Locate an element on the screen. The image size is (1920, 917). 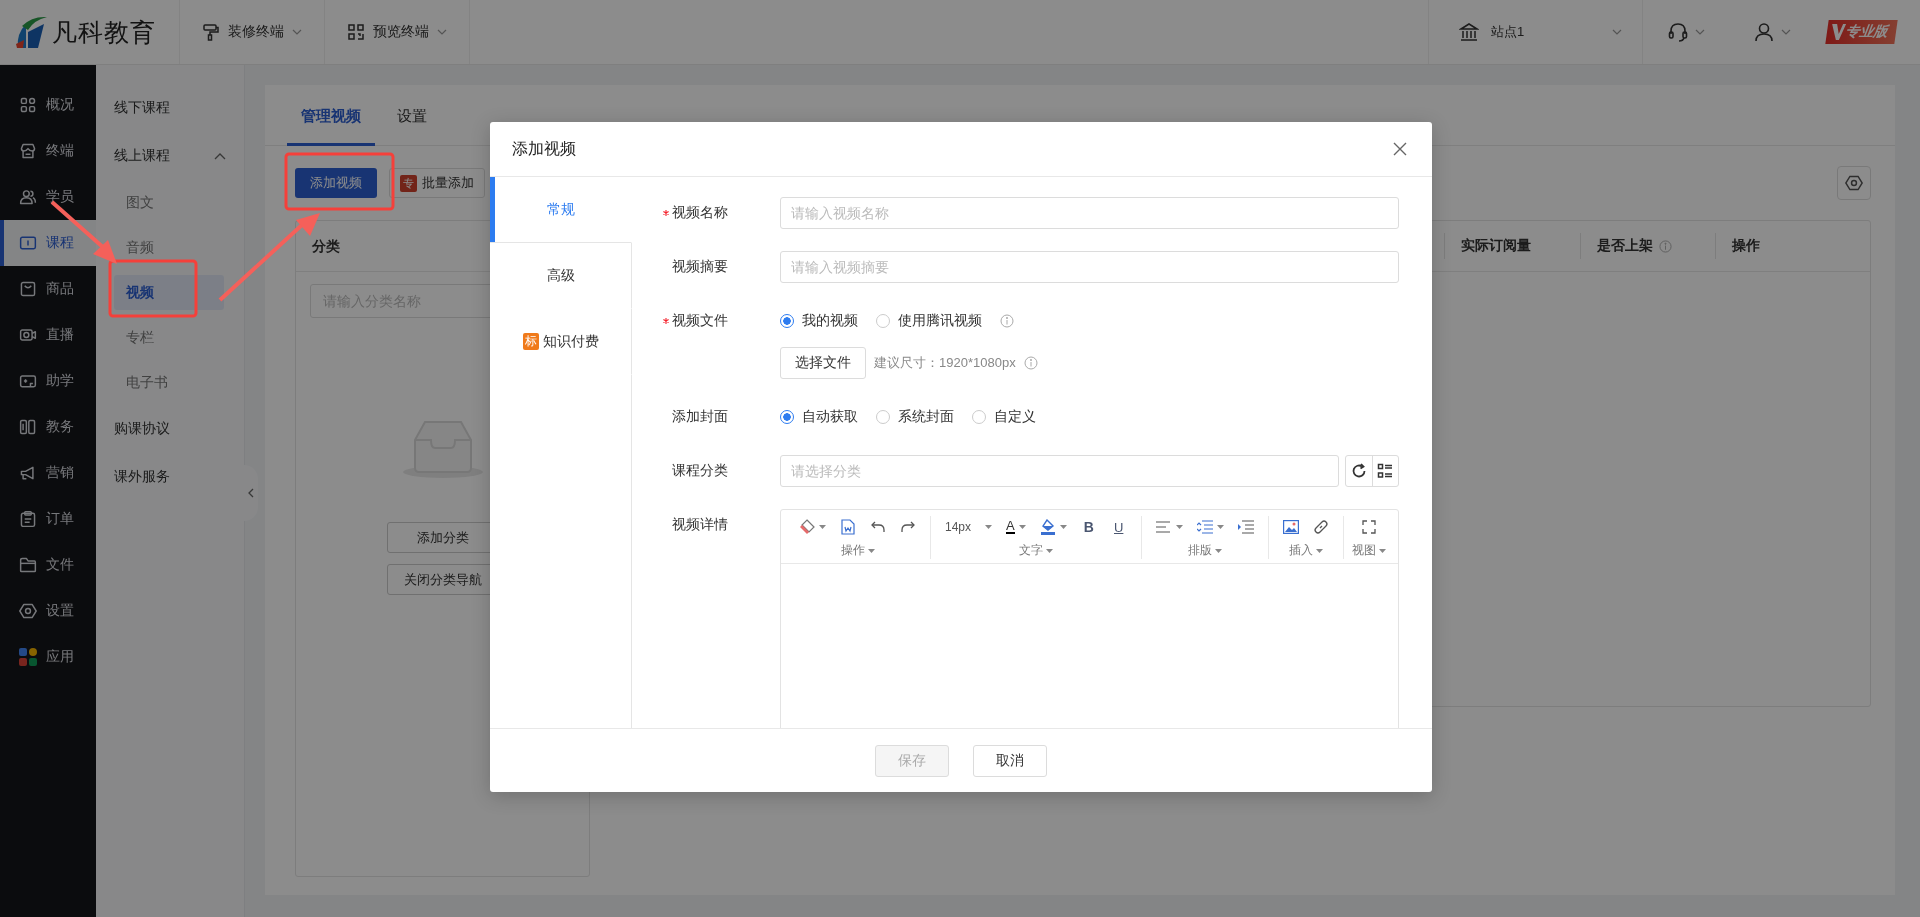
color-tool: A is located at coordinates (1016, 527).